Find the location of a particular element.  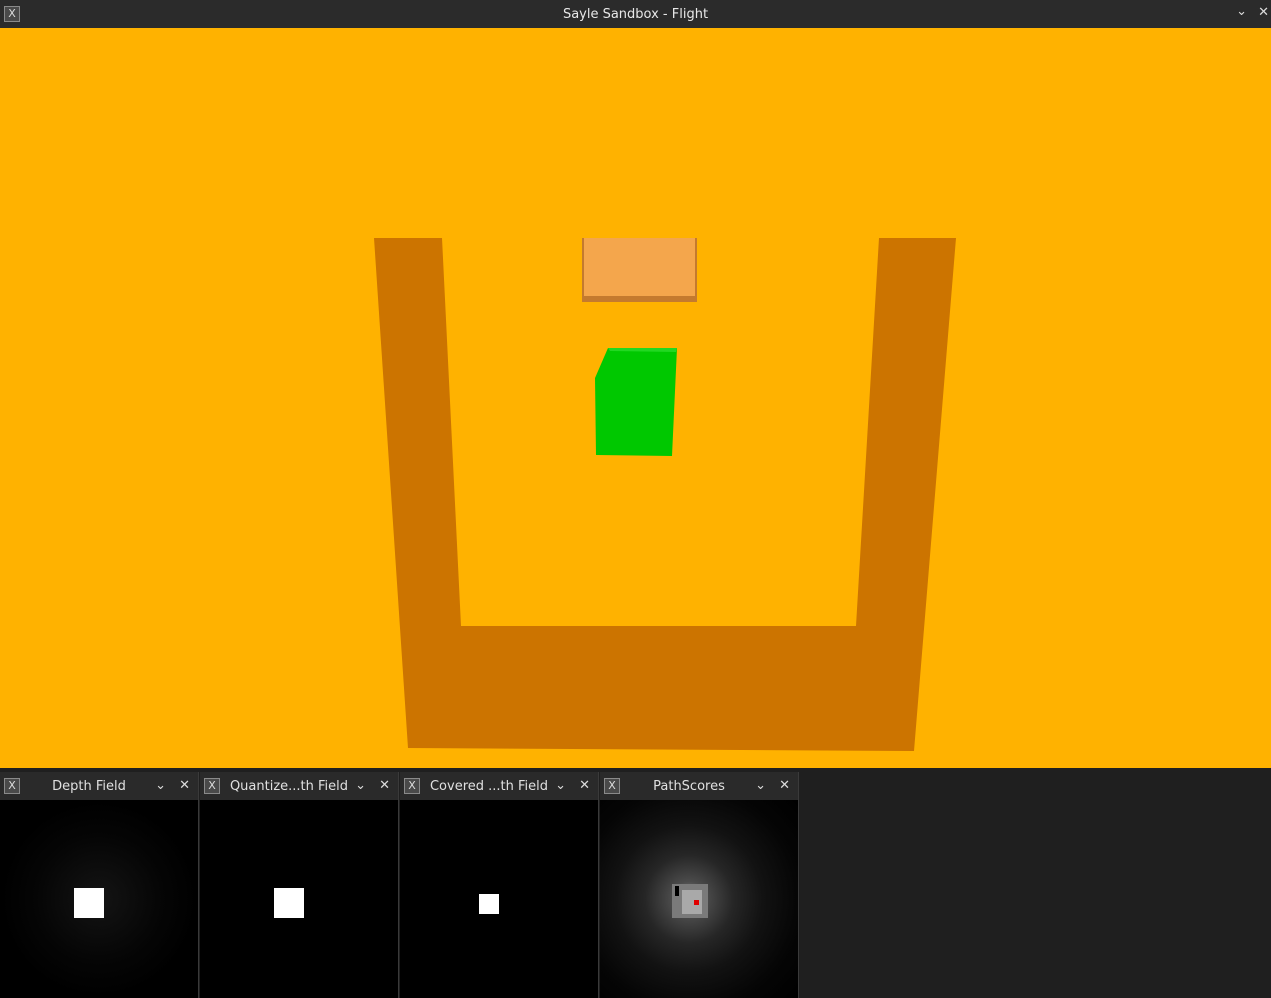

covered-depth-panel: X Covered ...th Field ⌄ ✕ is located at coordinates (499, 885).